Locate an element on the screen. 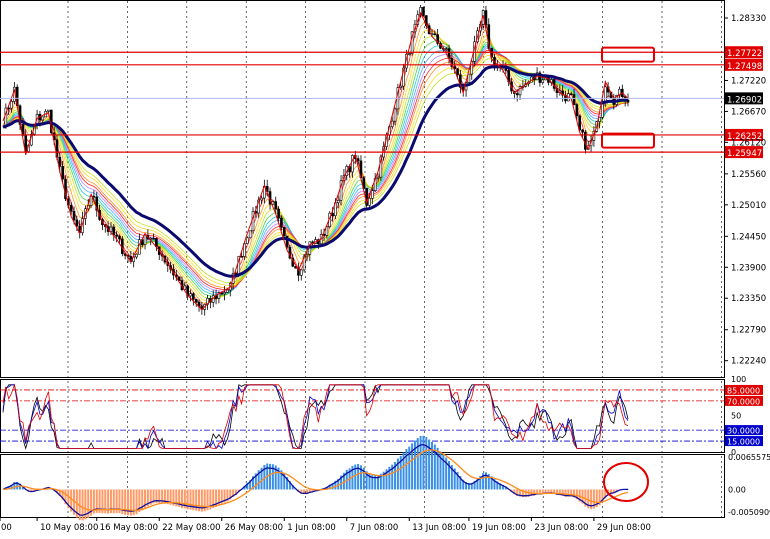 The image size is (770, 539). price-tick-label: 1.28330 is located at coordinates (748, 19).